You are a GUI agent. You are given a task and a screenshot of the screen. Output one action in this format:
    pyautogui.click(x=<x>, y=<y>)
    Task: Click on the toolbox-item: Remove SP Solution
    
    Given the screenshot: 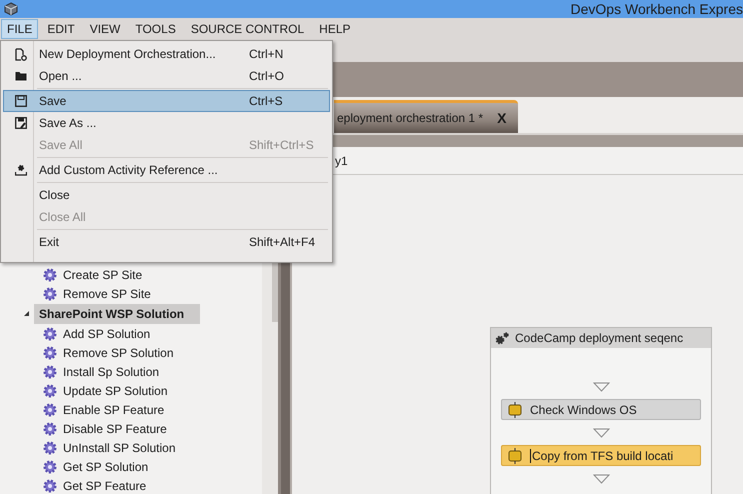 What is the action you would take?
    pyautogui.click(x=131, y=352)
    